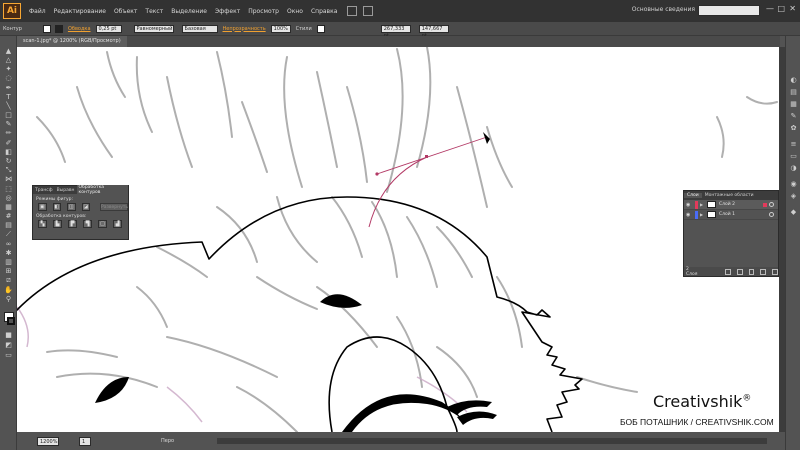  Describe the element at coordinates (44, 190) in the screenshot. I see `tab-transform: Трансф` at that location.